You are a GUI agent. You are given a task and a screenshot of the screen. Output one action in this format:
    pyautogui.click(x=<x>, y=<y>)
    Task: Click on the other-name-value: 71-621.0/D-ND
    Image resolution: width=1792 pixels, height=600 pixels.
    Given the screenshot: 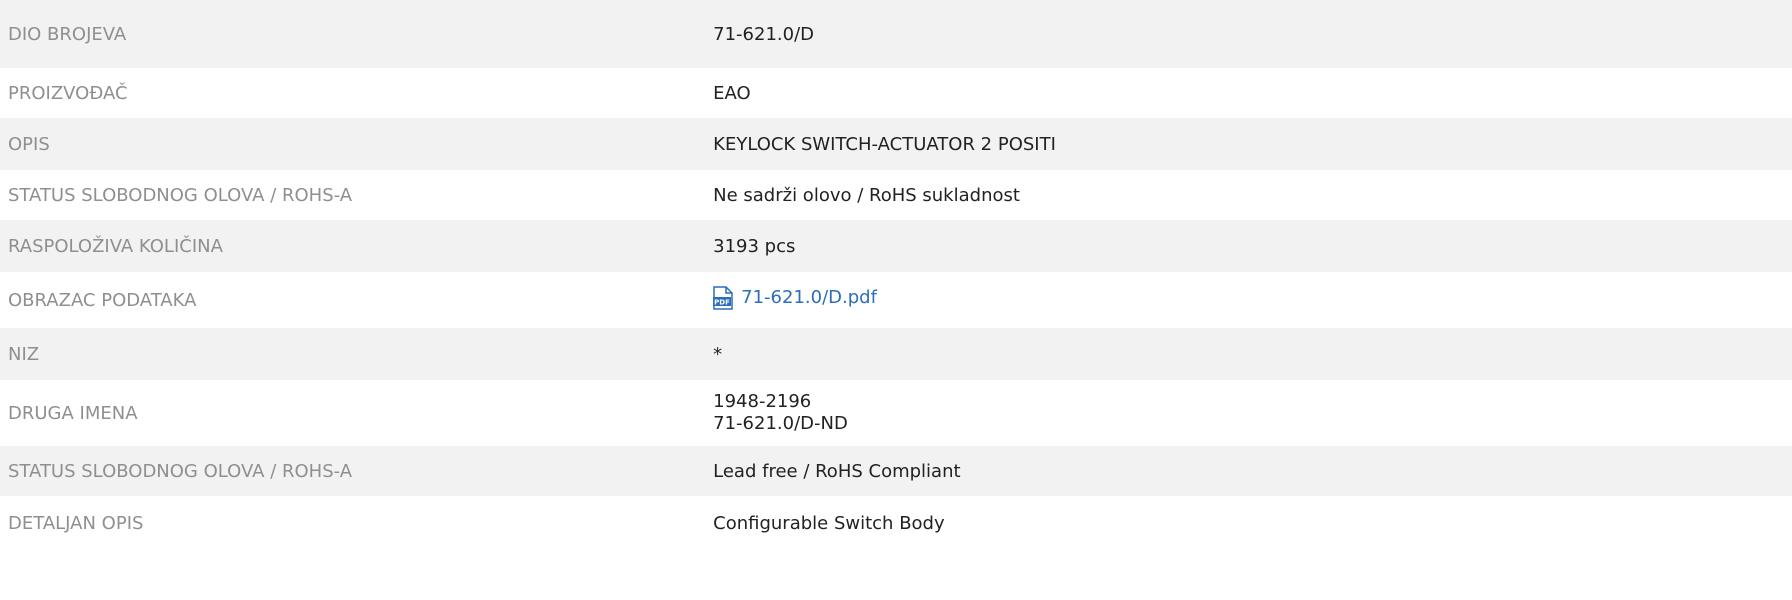 What is the action you would take?
    pyautogui.click(x=780, y=423)
    